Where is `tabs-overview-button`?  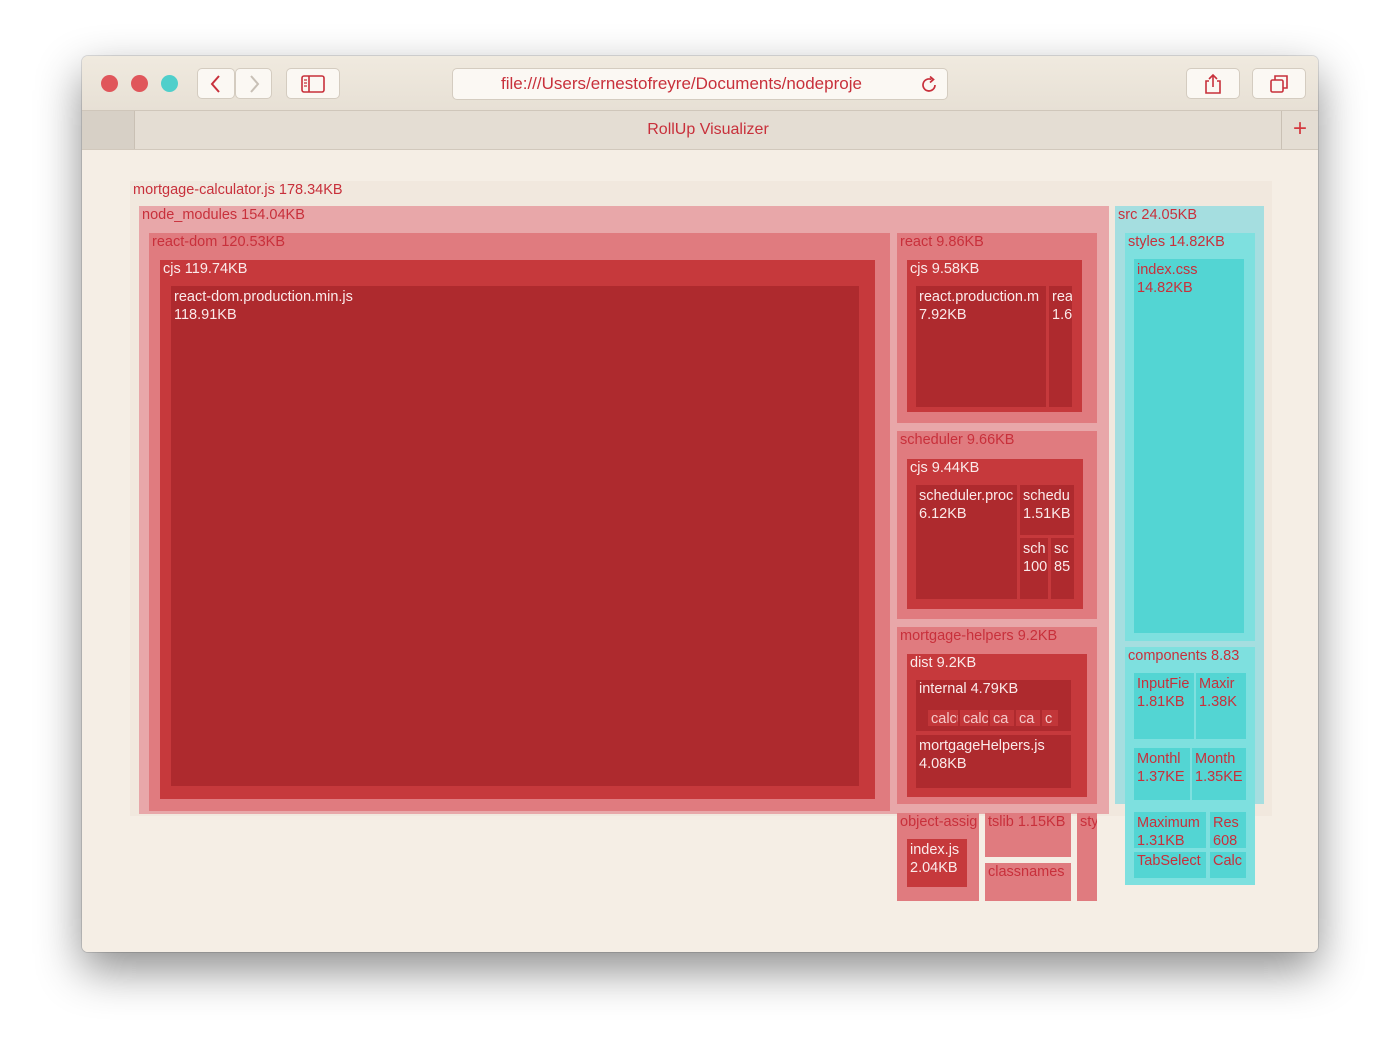 tabs-overview-button is located at coordinates (1279, 83).